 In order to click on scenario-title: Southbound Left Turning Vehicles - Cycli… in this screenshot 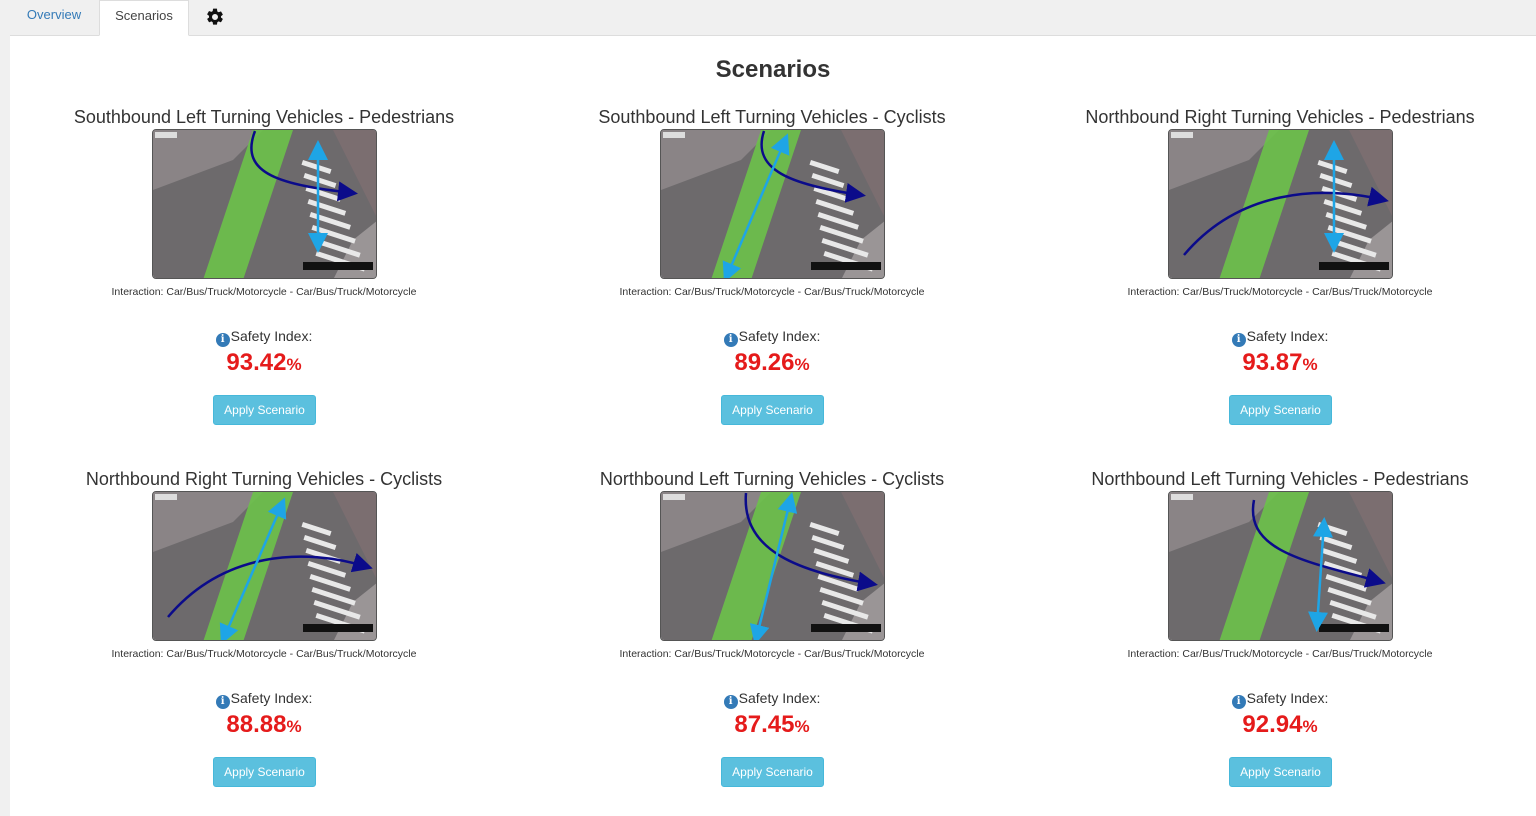, I will do `click(772, 117)`.